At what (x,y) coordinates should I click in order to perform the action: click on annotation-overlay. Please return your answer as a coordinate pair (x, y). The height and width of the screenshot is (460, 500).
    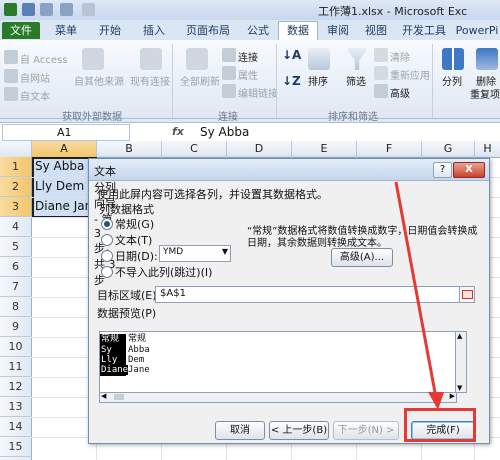
    Looking at the image, I should click on (419, 295).